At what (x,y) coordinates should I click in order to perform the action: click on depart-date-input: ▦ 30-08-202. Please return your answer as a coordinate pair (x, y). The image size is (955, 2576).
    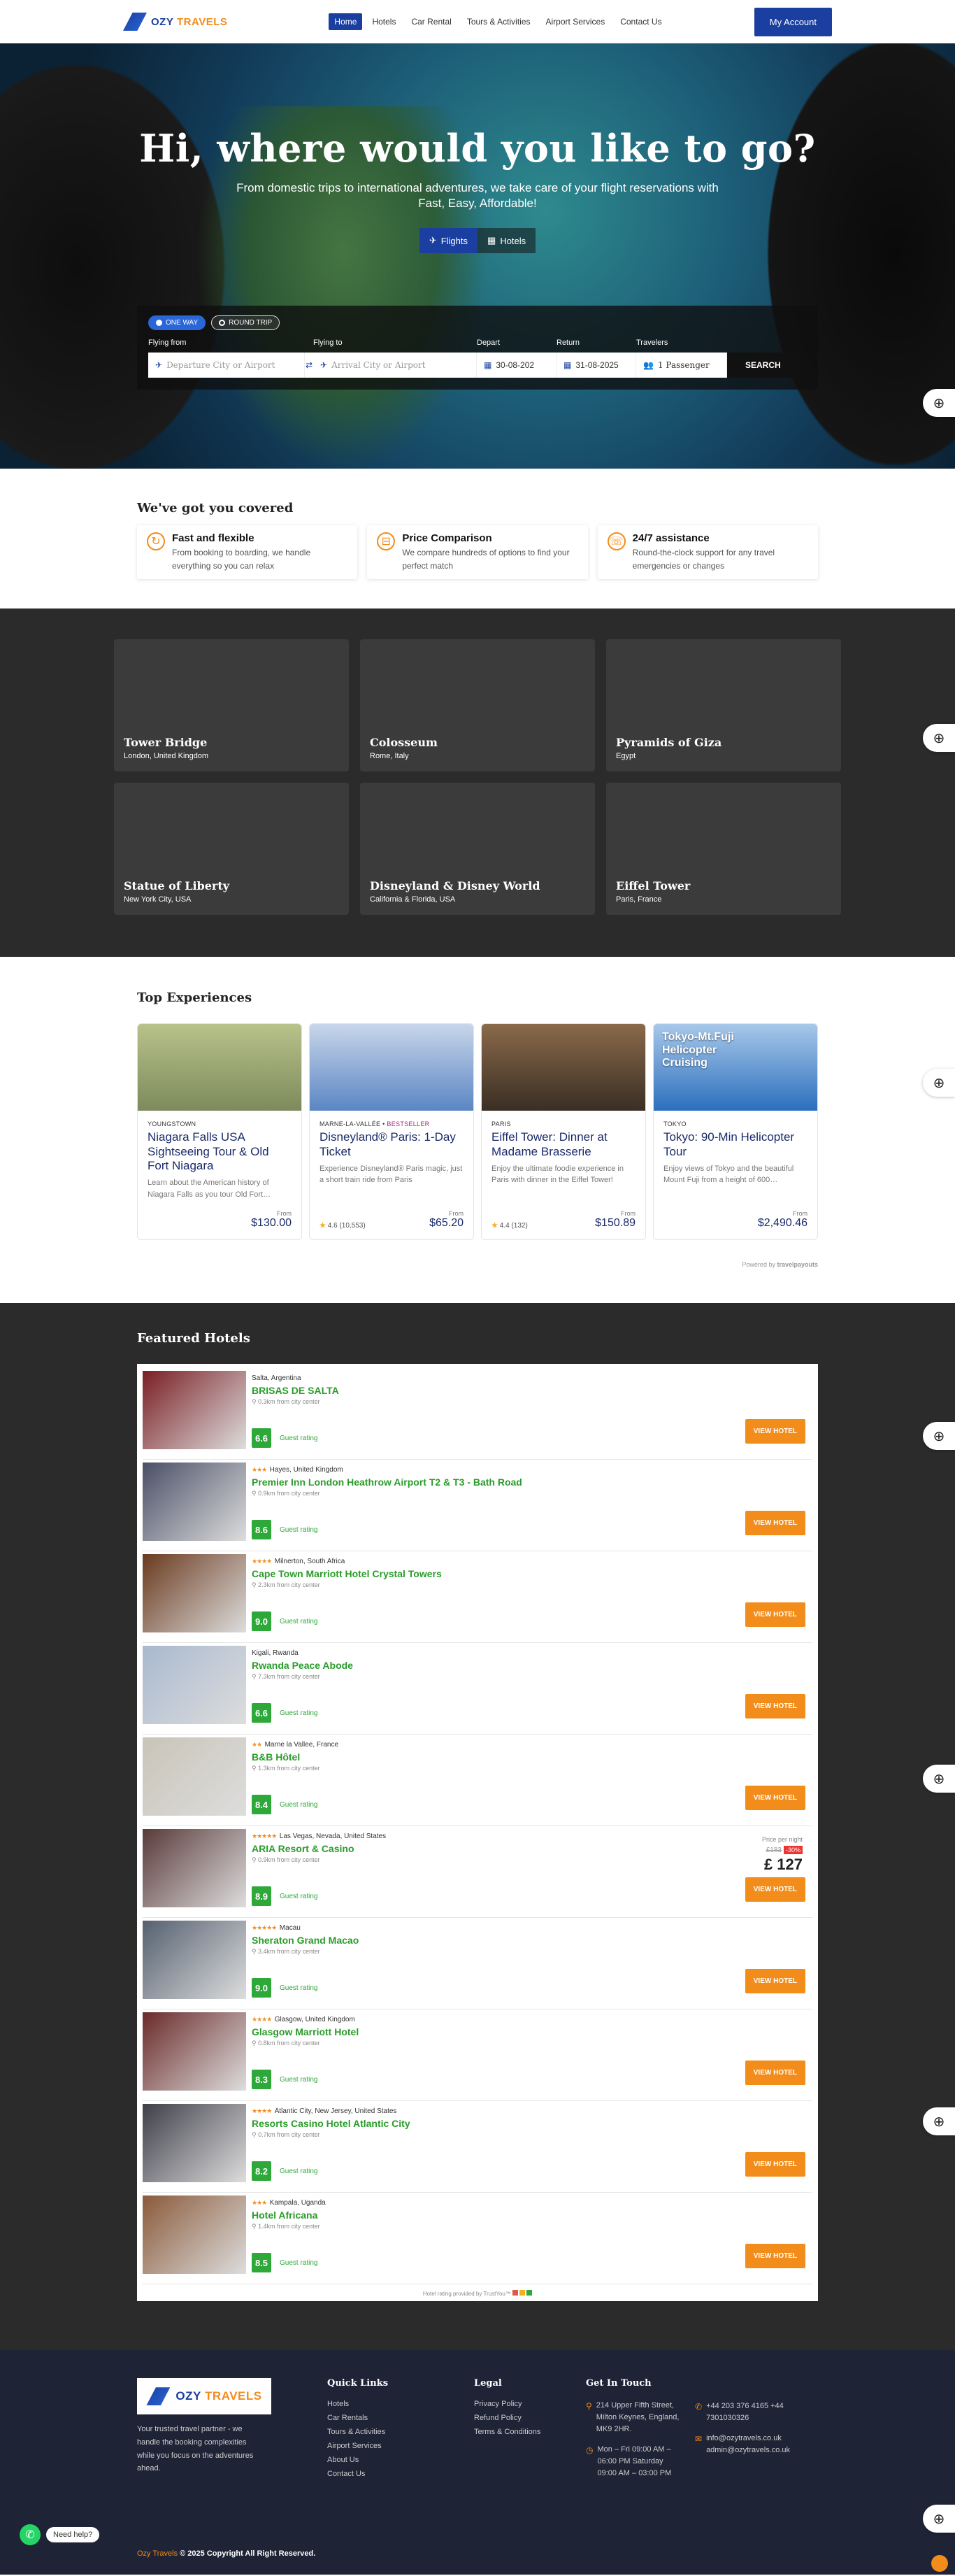
    Looking at the image, I should click on (517, 365).